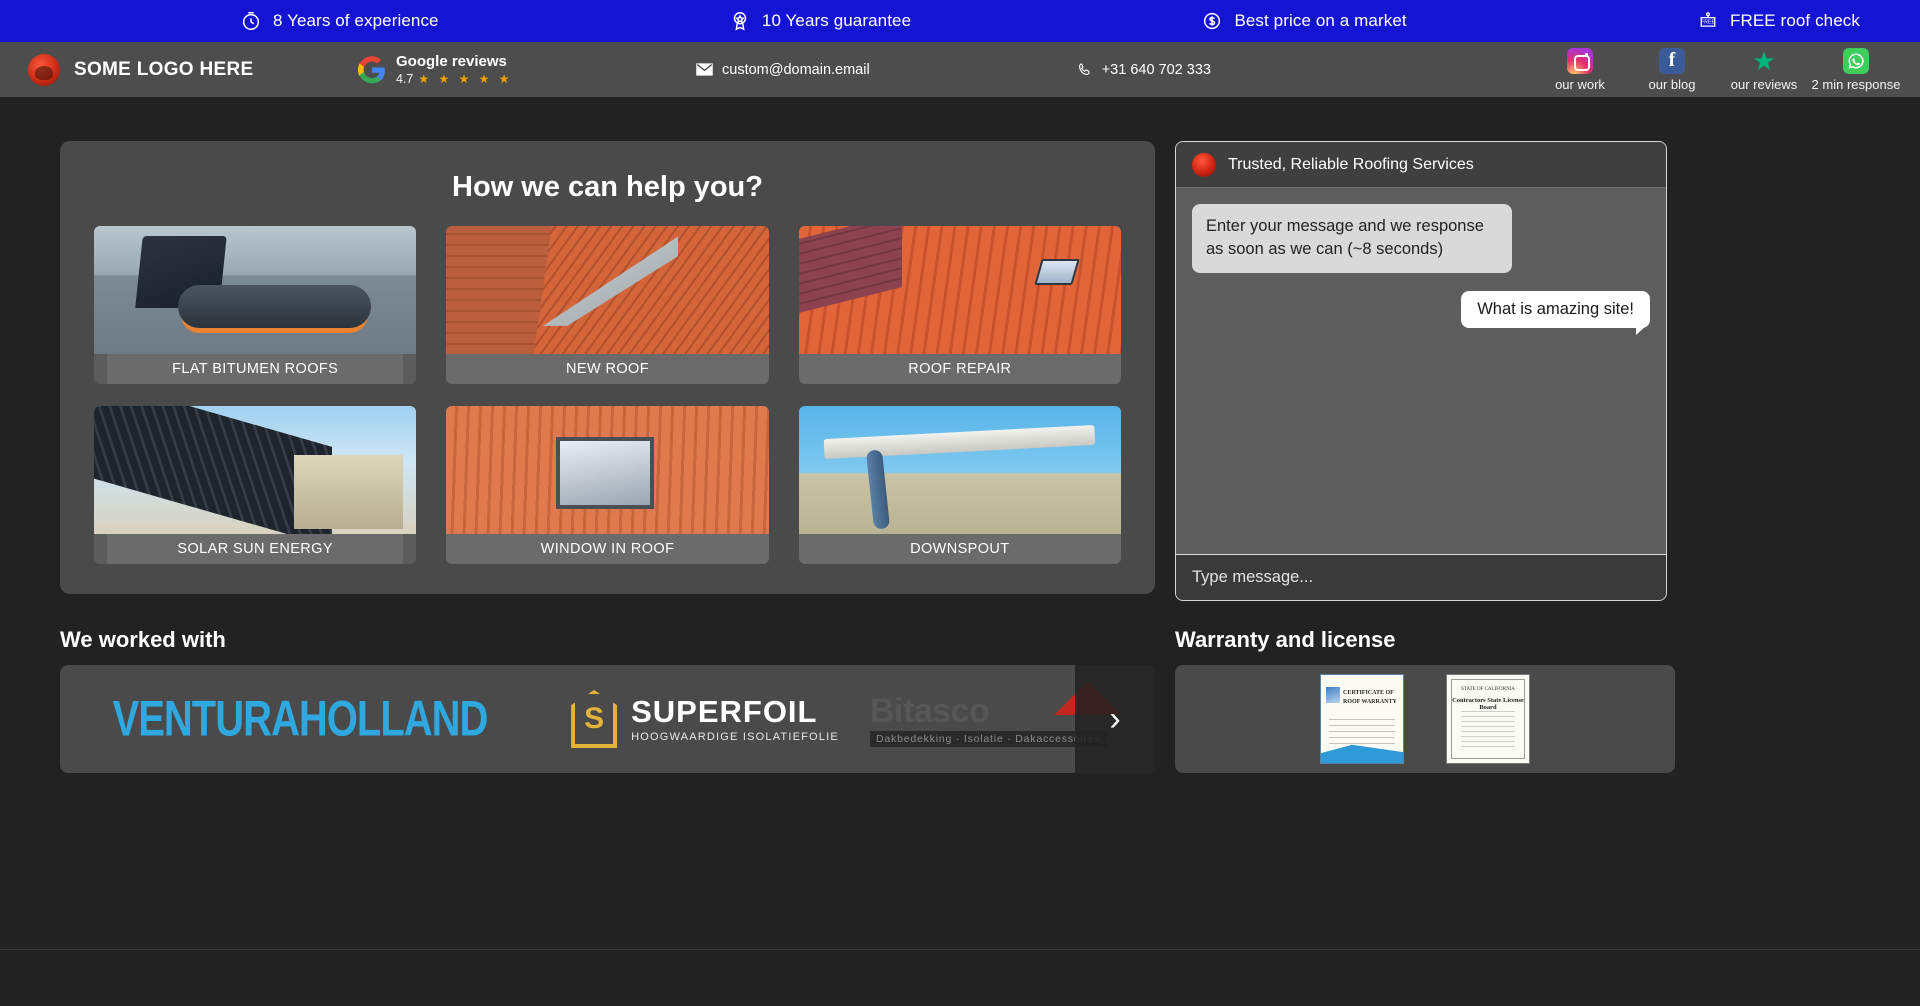 Image resolution: width=1920 pixels, height=1006 pixels. Describe the element at coordinates (1488, 704) in the screenshot. I see `license-title-text: Contractors State License Board` at that location.